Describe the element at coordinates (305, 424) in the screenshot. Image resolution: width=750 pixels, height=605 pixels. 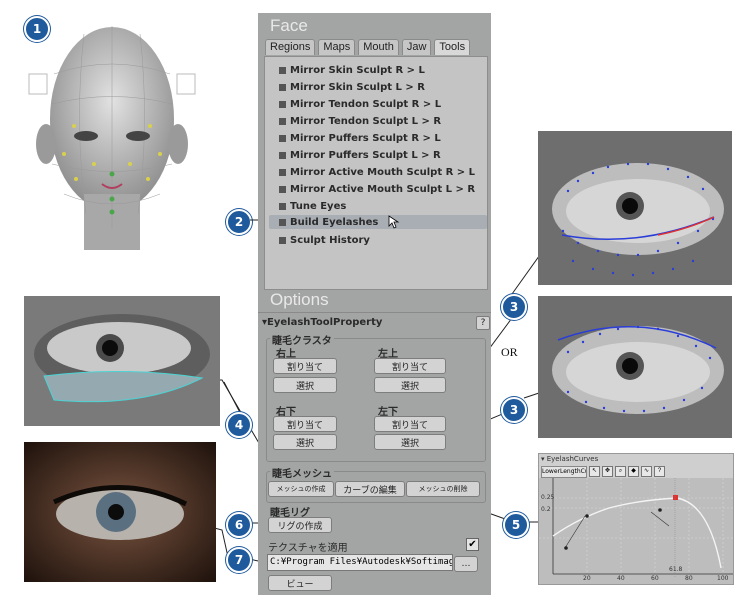
I see `assign-lower-right-button: 割り当て` at that location.